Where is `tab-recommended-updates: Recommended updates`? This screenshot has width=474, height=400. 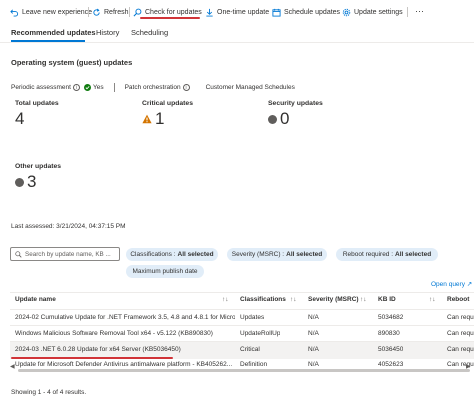
tab-recommended-updates: Recommended updates is located at coordinates (53, 32).